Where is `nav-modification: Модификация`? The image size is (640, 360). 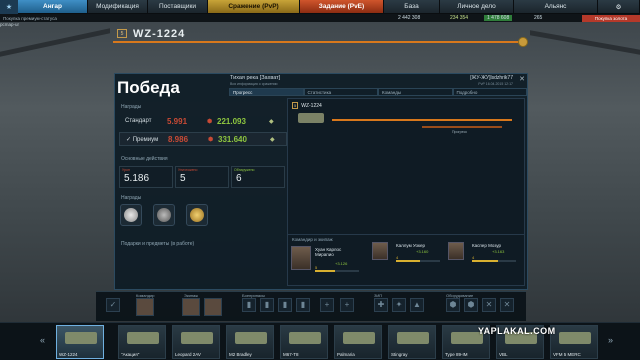 nav-modification: Модификация is located at coordinates (118, 6).